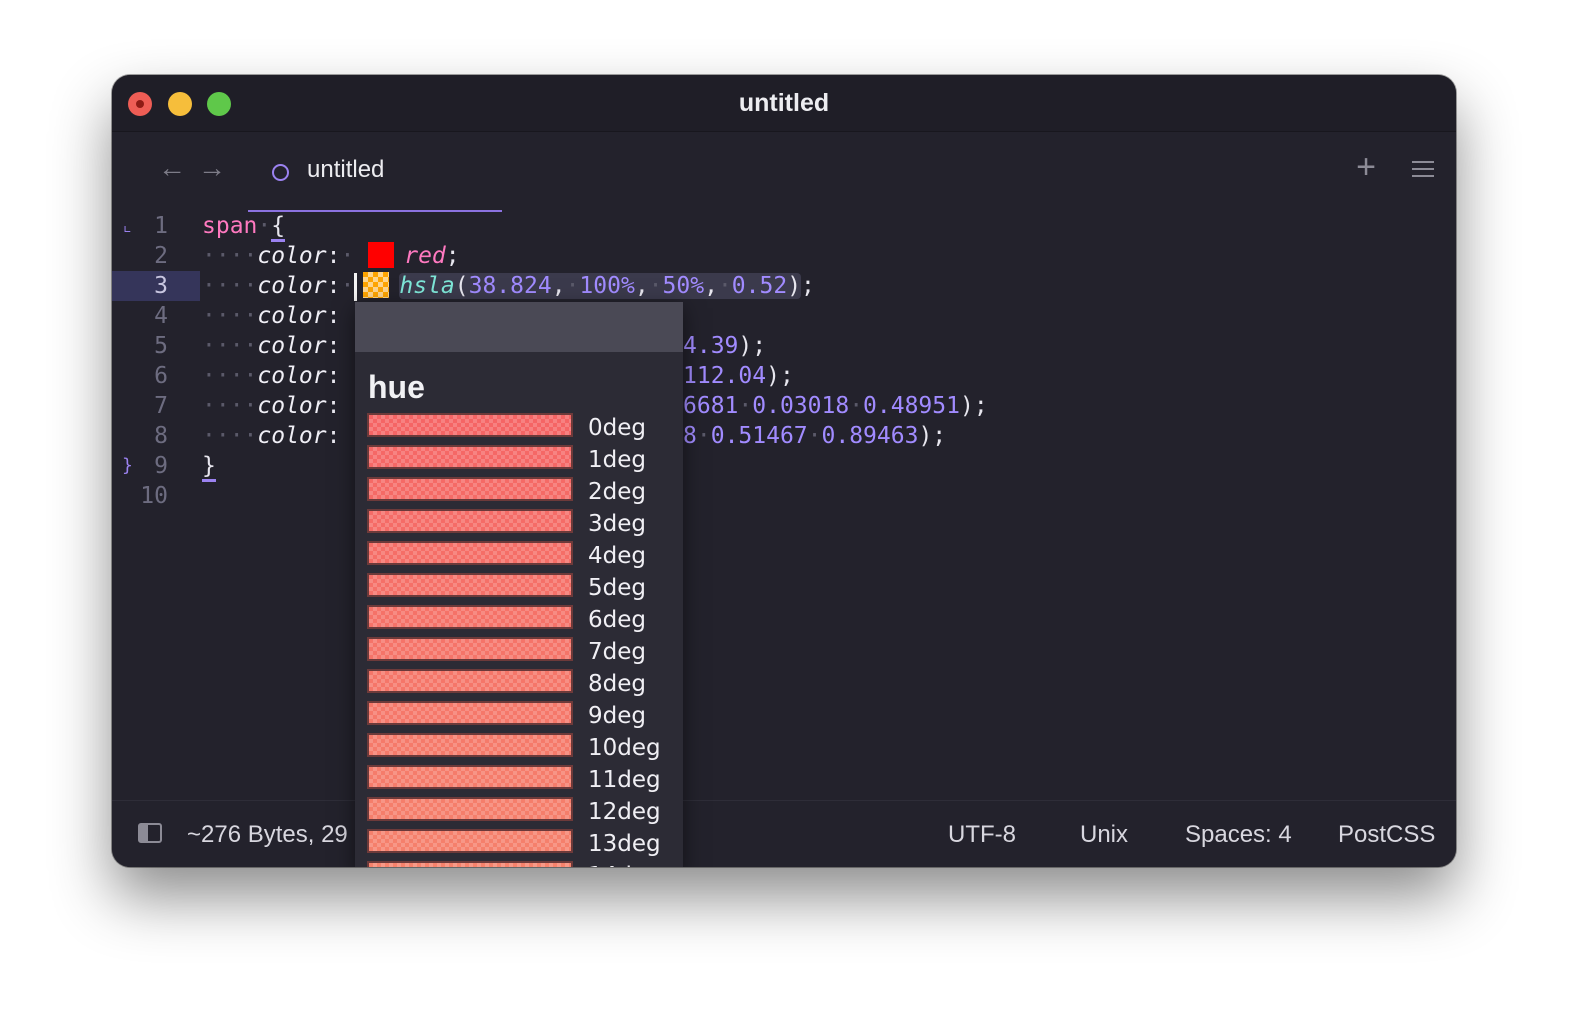 The width and height of the screenshot is (1572, 1018). I want to click on new-tab-plus-icon: +, so click(1366, 167).